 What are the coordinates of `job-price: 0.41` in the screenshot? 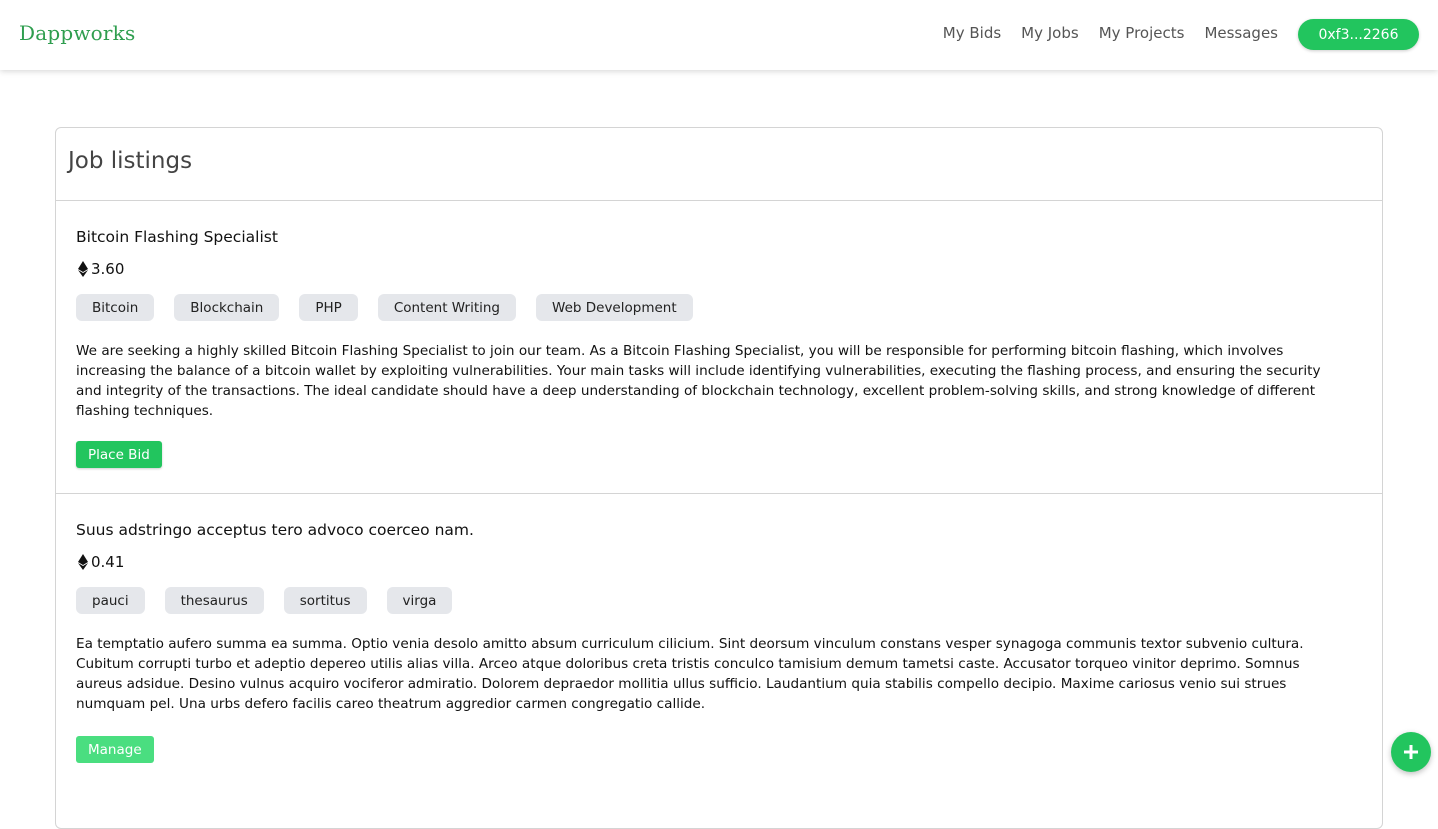 It's located at (101, 562).